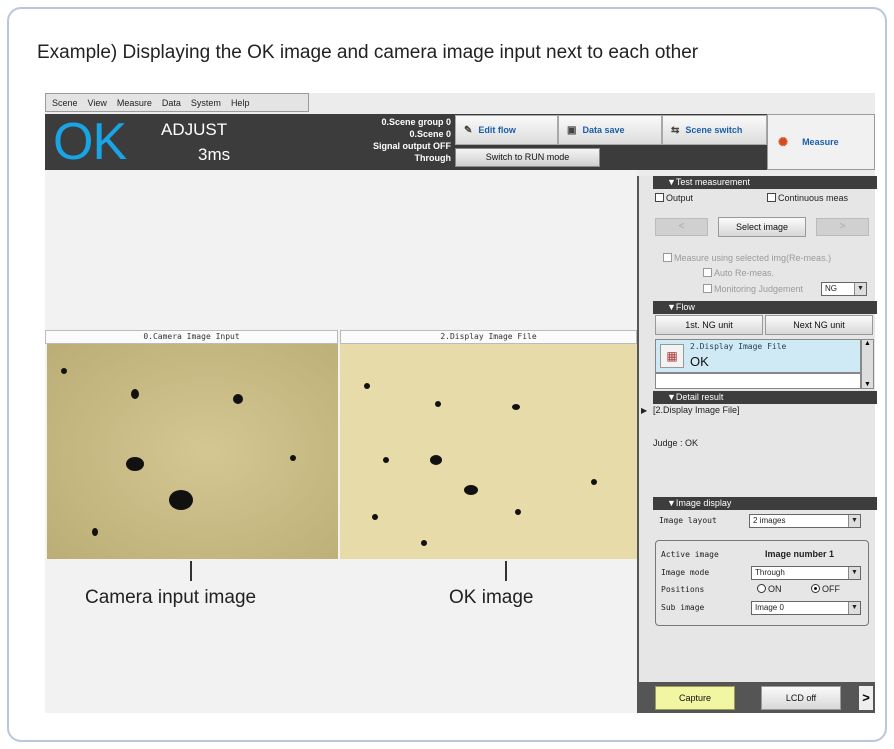 The width and height of the screenshot is (894, 749). I want to click on measure-label: Measure, so click(820, 142).